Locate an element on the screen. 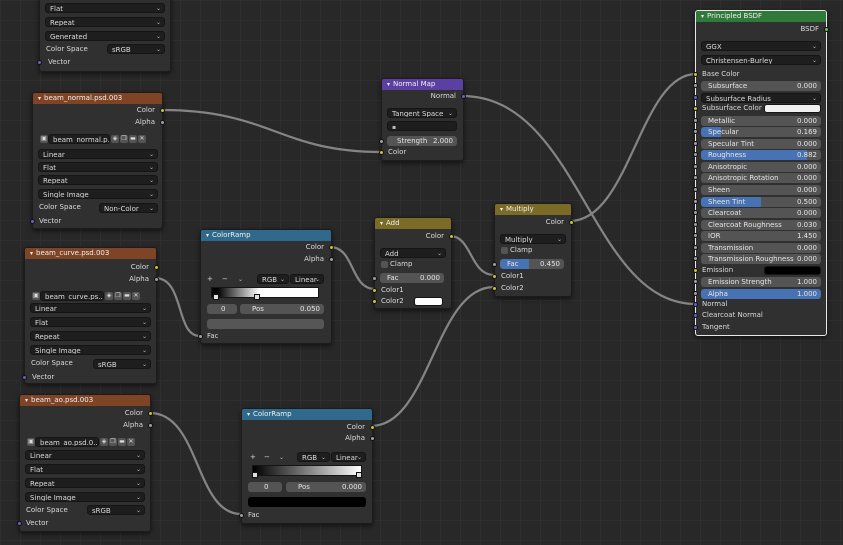 The height and width of the screenshot is (545, 843). chevron-down-icon: ⌄ is located at coordinates (281, 457).